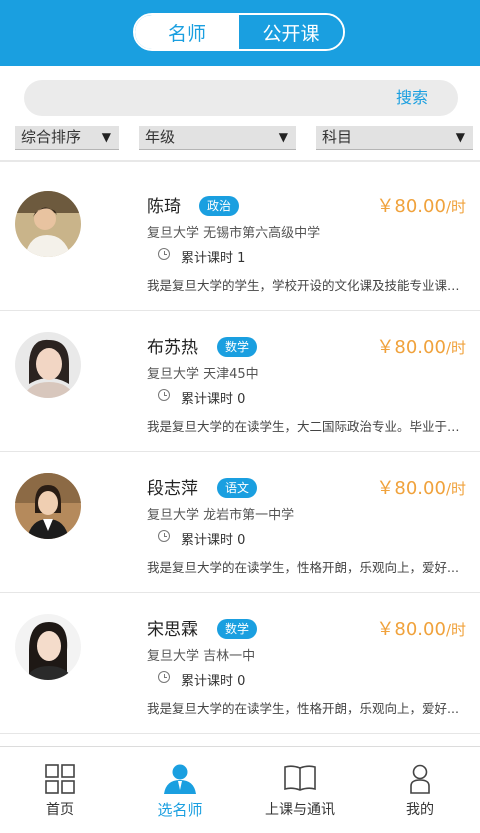 The width and height of the screenshot is (480, 833). Describe the element at coordinates (60, 779) in the screenshot. I see `grid-icon` at that location.